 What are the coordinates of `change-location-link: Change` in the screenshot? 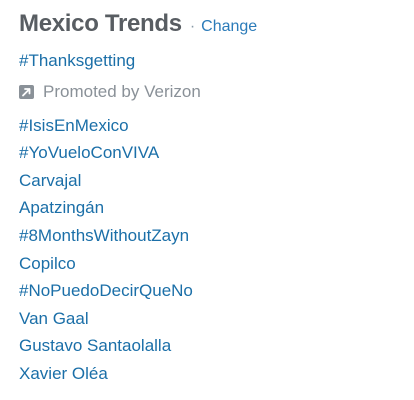 It's located at (229, 27).